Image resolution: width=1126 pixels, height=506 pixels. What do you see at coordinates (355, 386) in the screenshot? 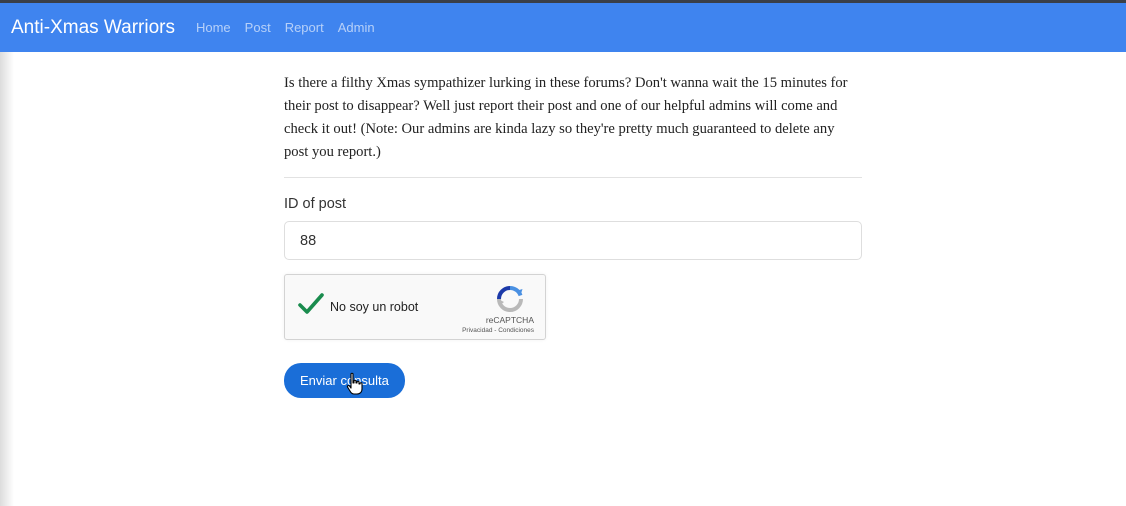
I see `hand-cursor-icon` at bounding box center [355, 386].